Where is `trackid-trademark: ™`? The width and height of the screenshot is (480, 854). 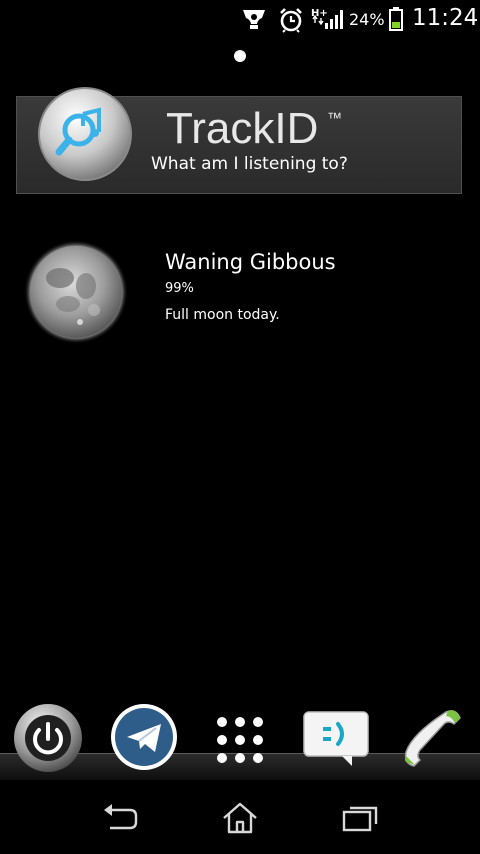 trackid-trademark: ™ is located at coordinates (334, 118).